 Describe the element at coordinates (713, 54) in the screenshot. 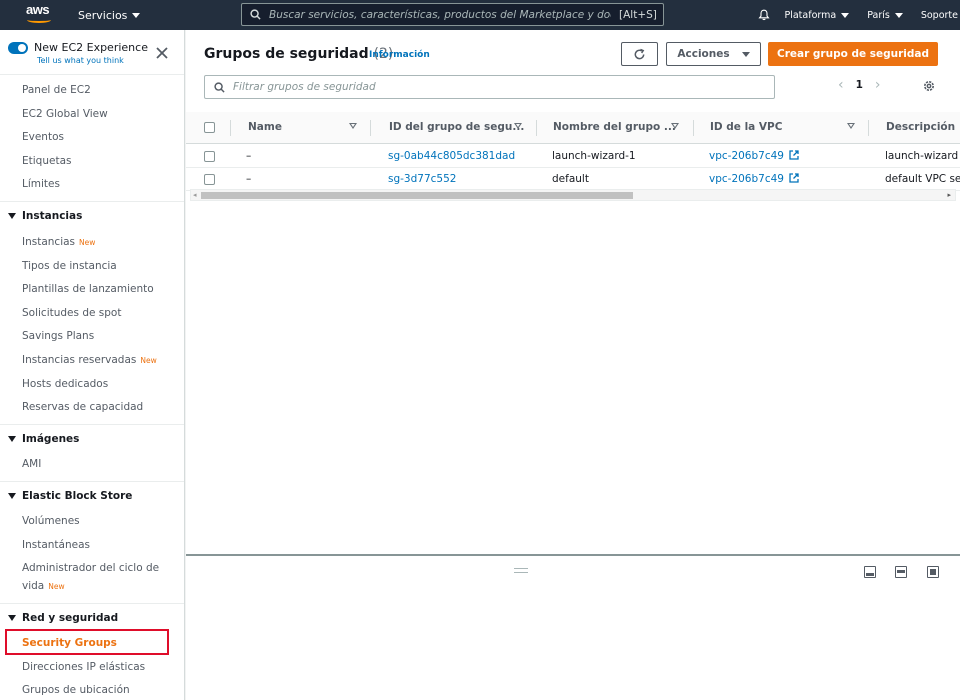

I see `actions-dropdown: Acciones` at that location.